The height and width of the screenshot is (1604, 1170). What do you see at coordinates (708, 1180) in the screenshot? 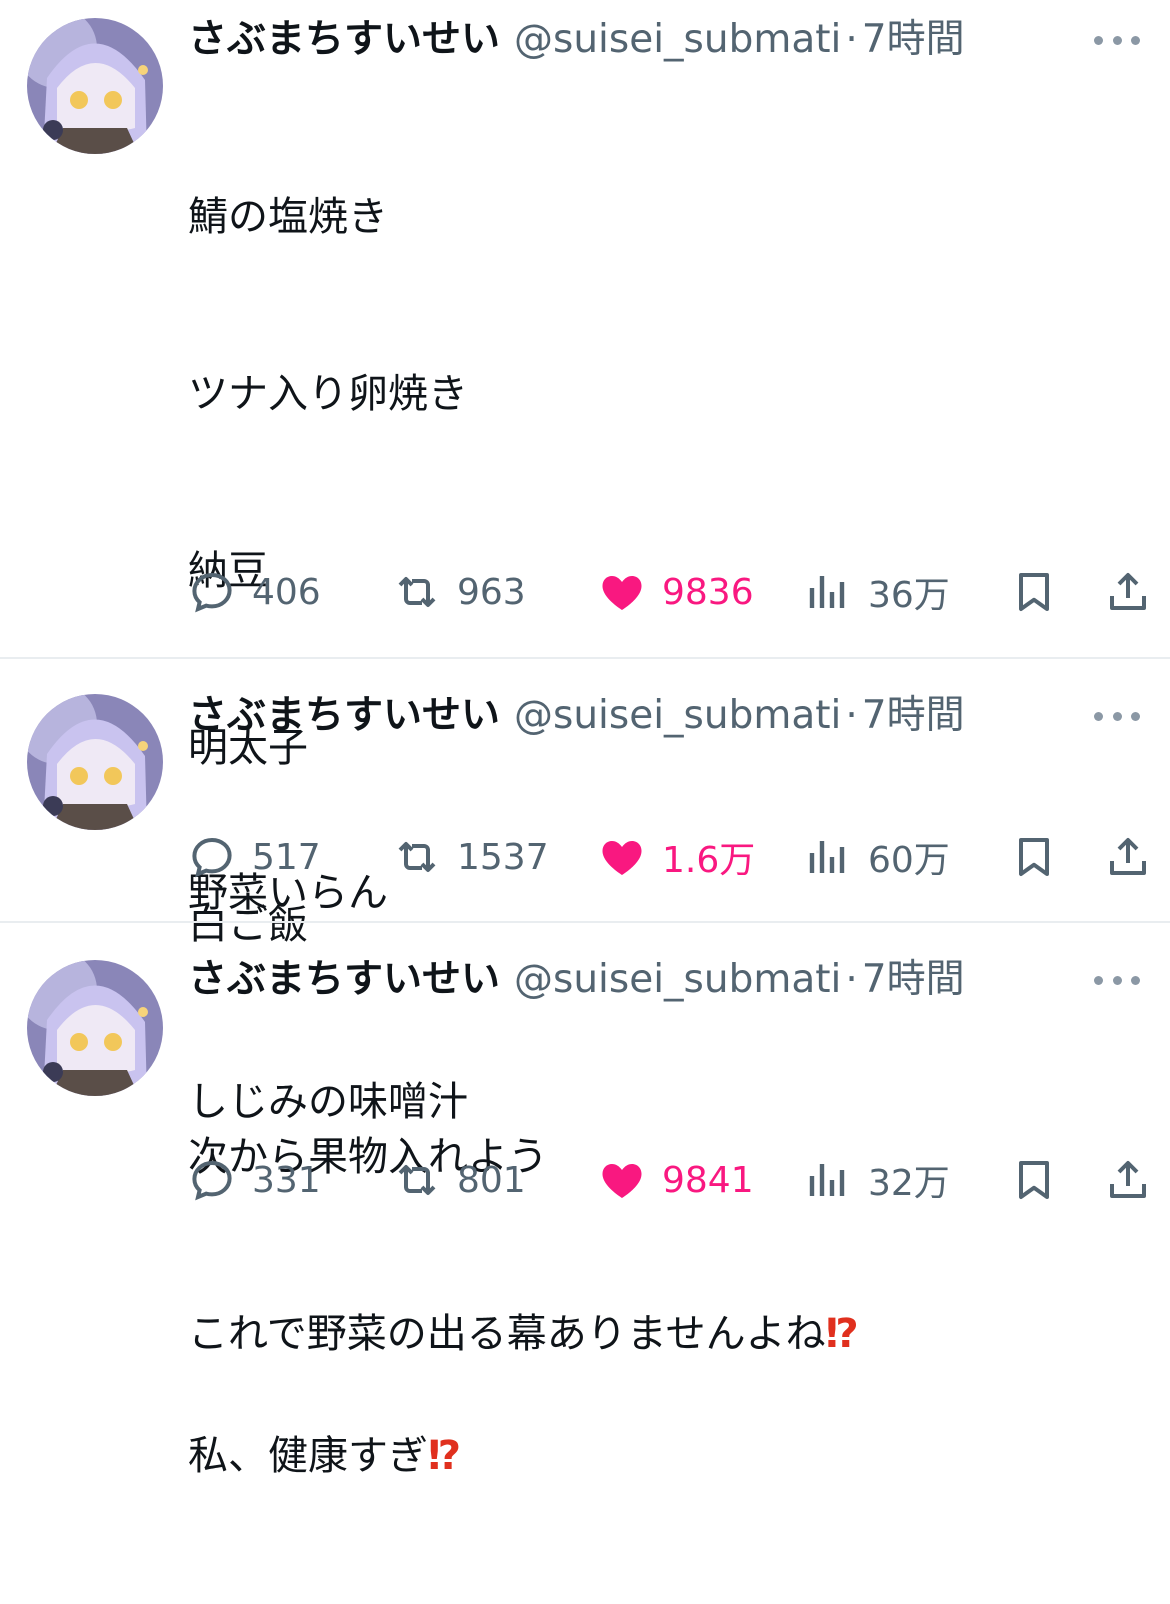
I see `like-count: 9841` at bounding box center [708, 1180].